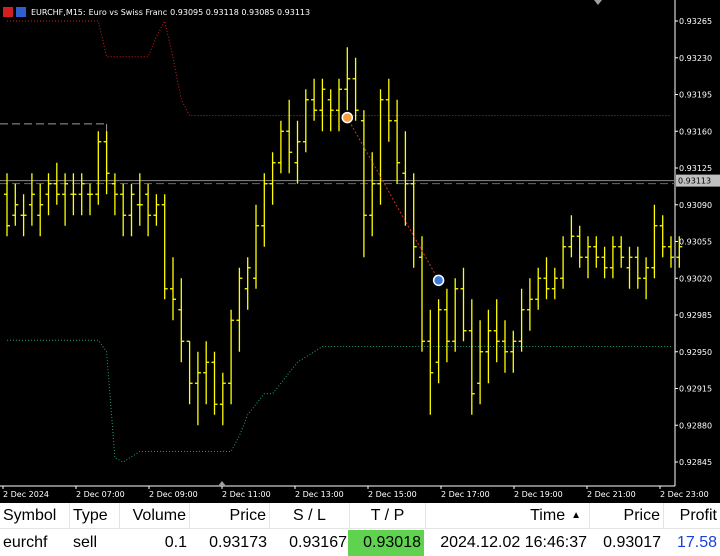 This screenshot has height=556, width=720. Describe the element at coordinates (465, 494) in the screenshot. I see `time-tick-label: 2 Dec 17:00` at that location.